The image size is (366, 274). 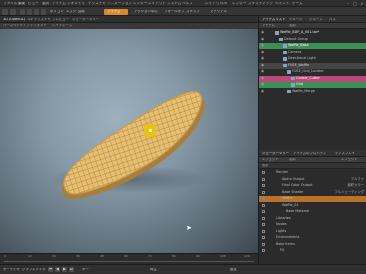 What do you see at coordinates (260, 4) in the screenshot?
I see `layout-tab-schematic: スケマティック` at bounding box center [260, 4].